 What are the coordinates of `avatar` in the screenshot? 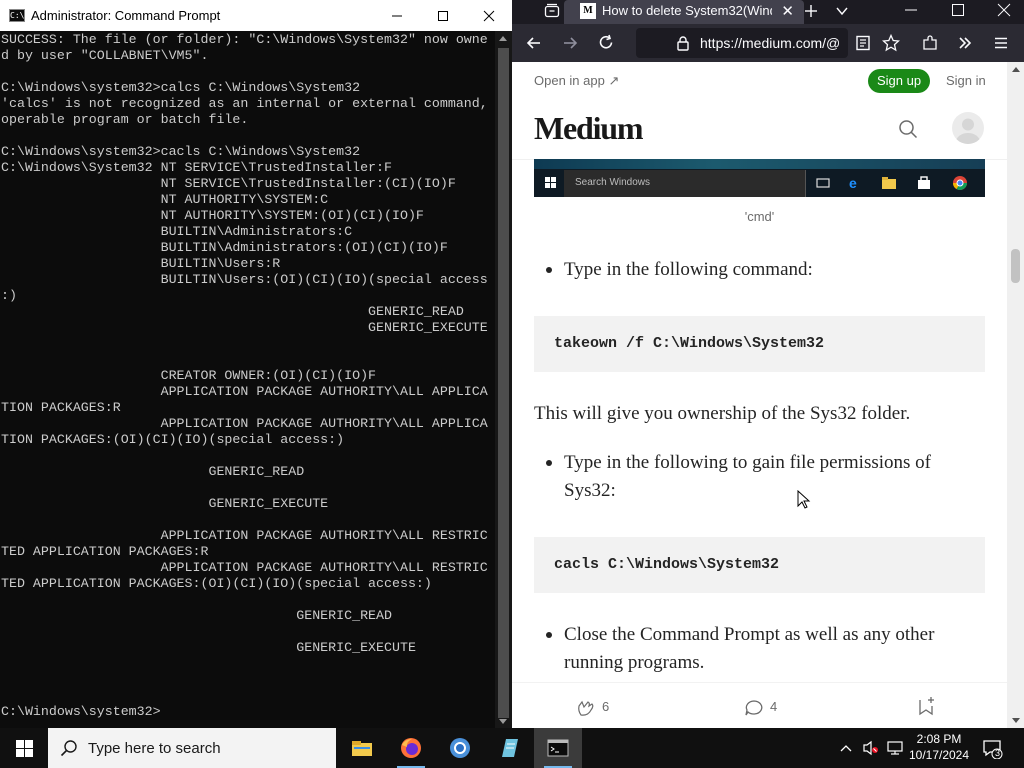 It's located at (968, 128).